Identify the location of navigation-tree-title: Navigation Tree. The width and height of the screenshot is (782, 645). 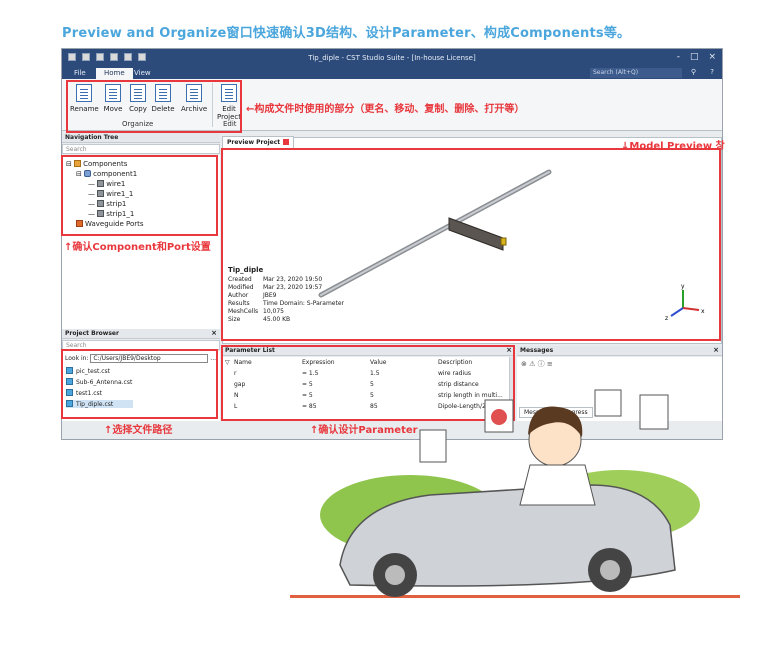
(141, 138).